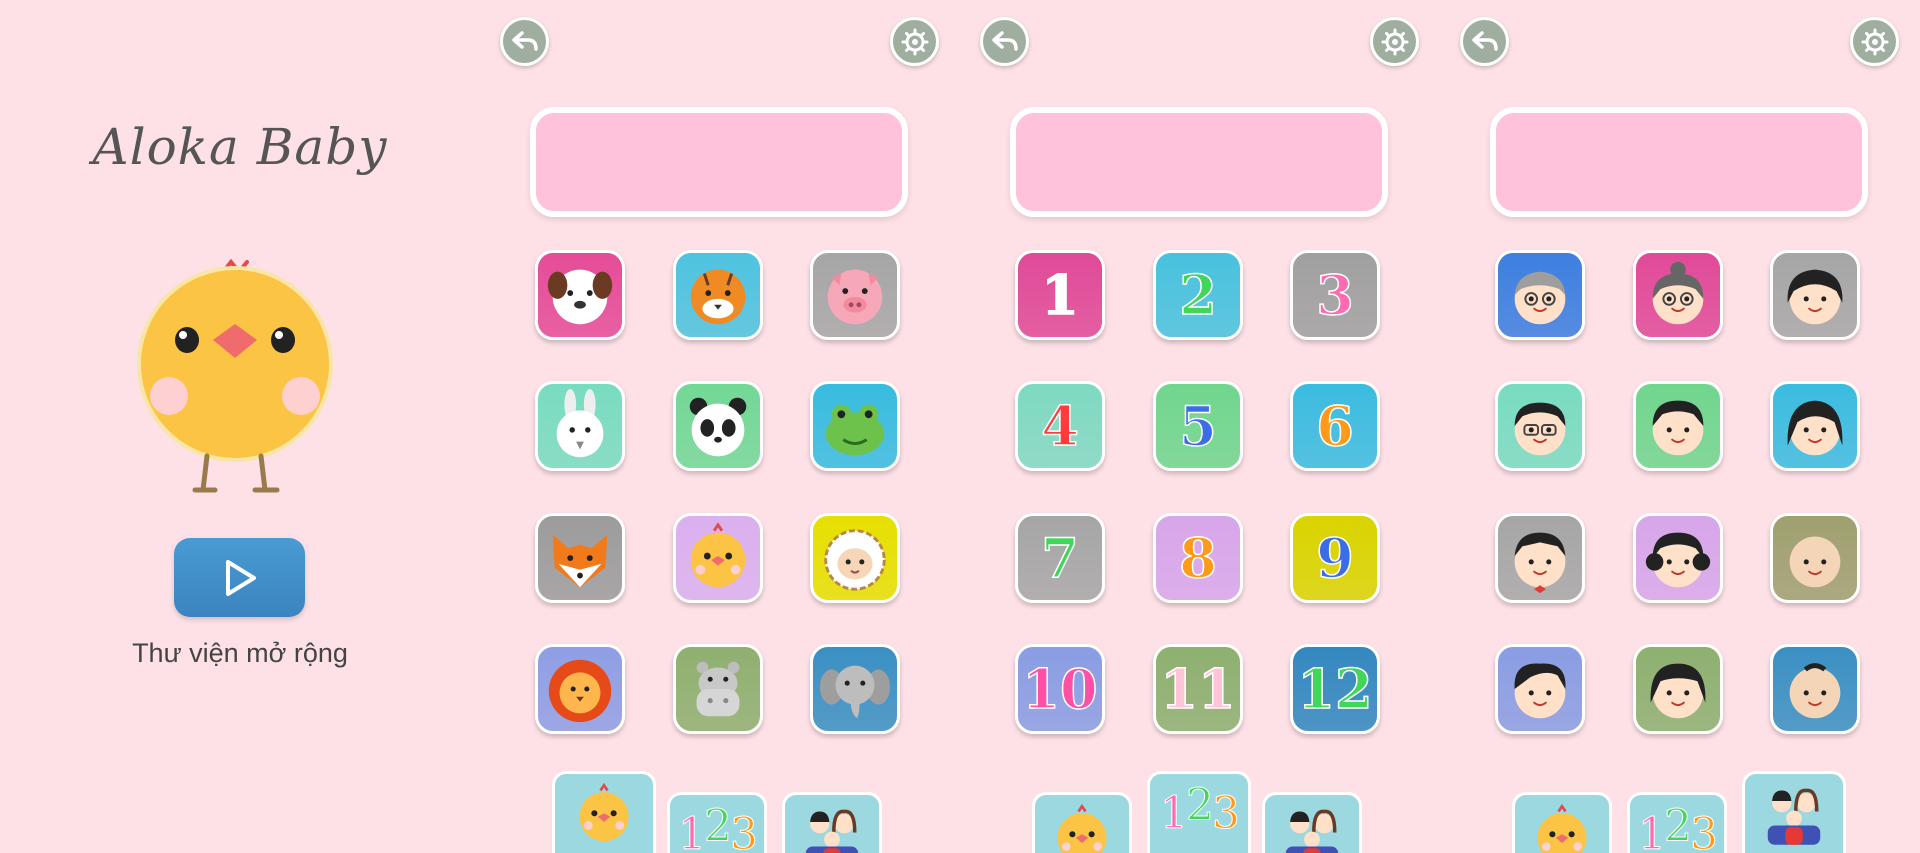 This screenshot has width=1920, height=853. What do you see at coordinates (1679, 162) in the screenshot?
I see `word-display-box` at bounding box center [1679, 162].